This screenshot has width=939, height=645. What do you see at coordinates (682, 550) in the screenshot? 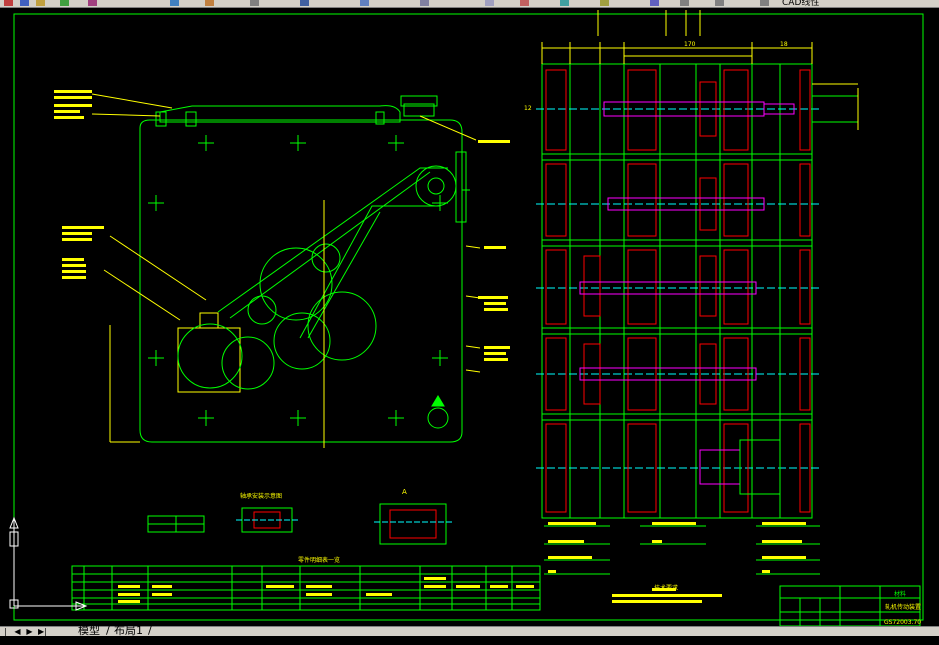
I see `right-view-label-lines` at bounding box center [682, 550].